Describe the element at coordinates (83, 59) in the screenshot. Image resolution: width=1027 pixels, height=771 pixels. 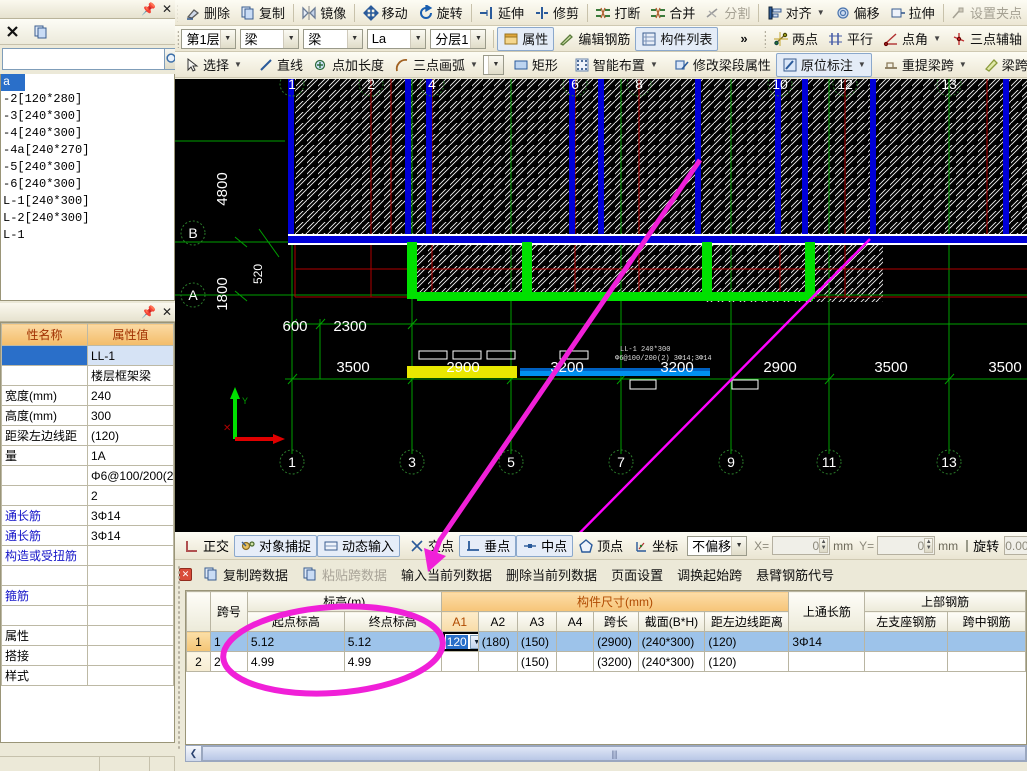
I see `search-input` at that location.